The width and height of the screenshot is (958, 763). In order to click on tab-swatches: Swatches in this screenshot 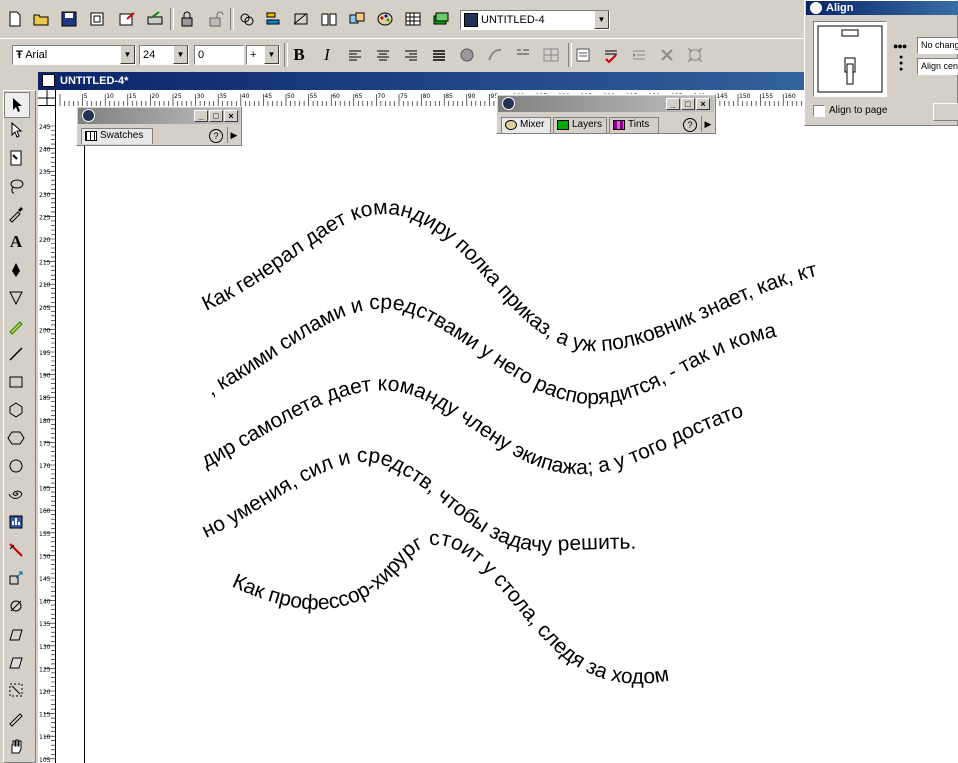, I will do `click(117, 136)`.